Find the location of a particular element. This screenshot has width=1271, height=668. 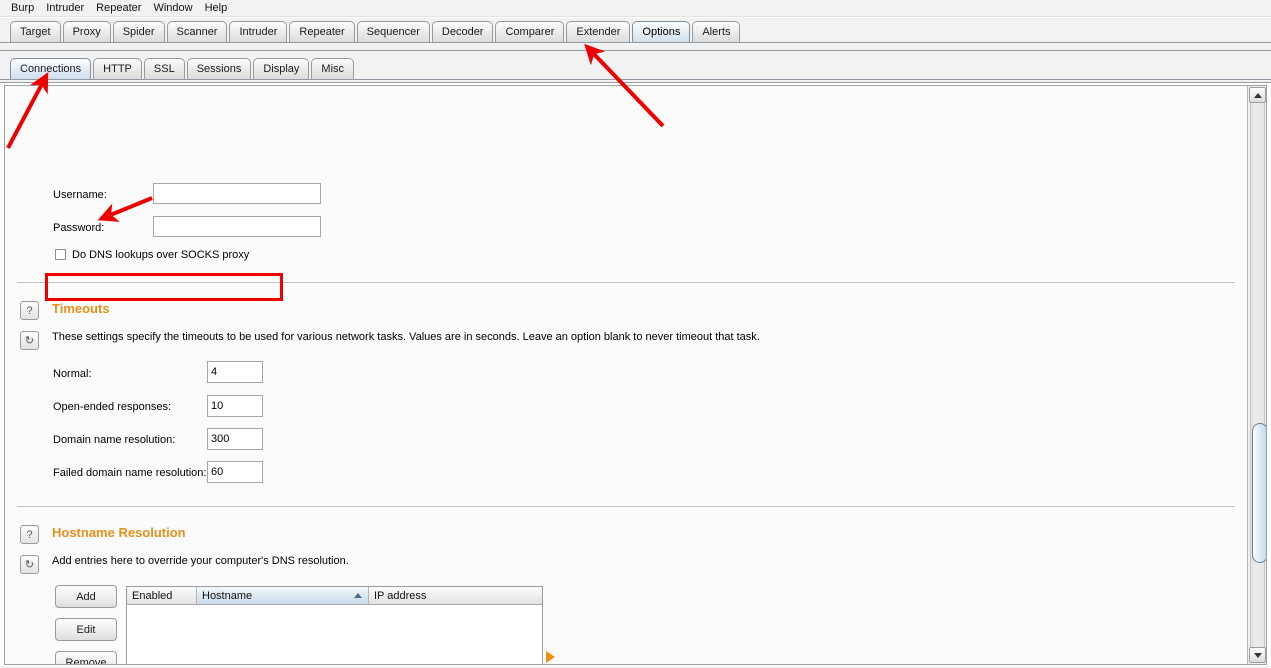

triangle-right-icon is located at coordinates (550, 657).